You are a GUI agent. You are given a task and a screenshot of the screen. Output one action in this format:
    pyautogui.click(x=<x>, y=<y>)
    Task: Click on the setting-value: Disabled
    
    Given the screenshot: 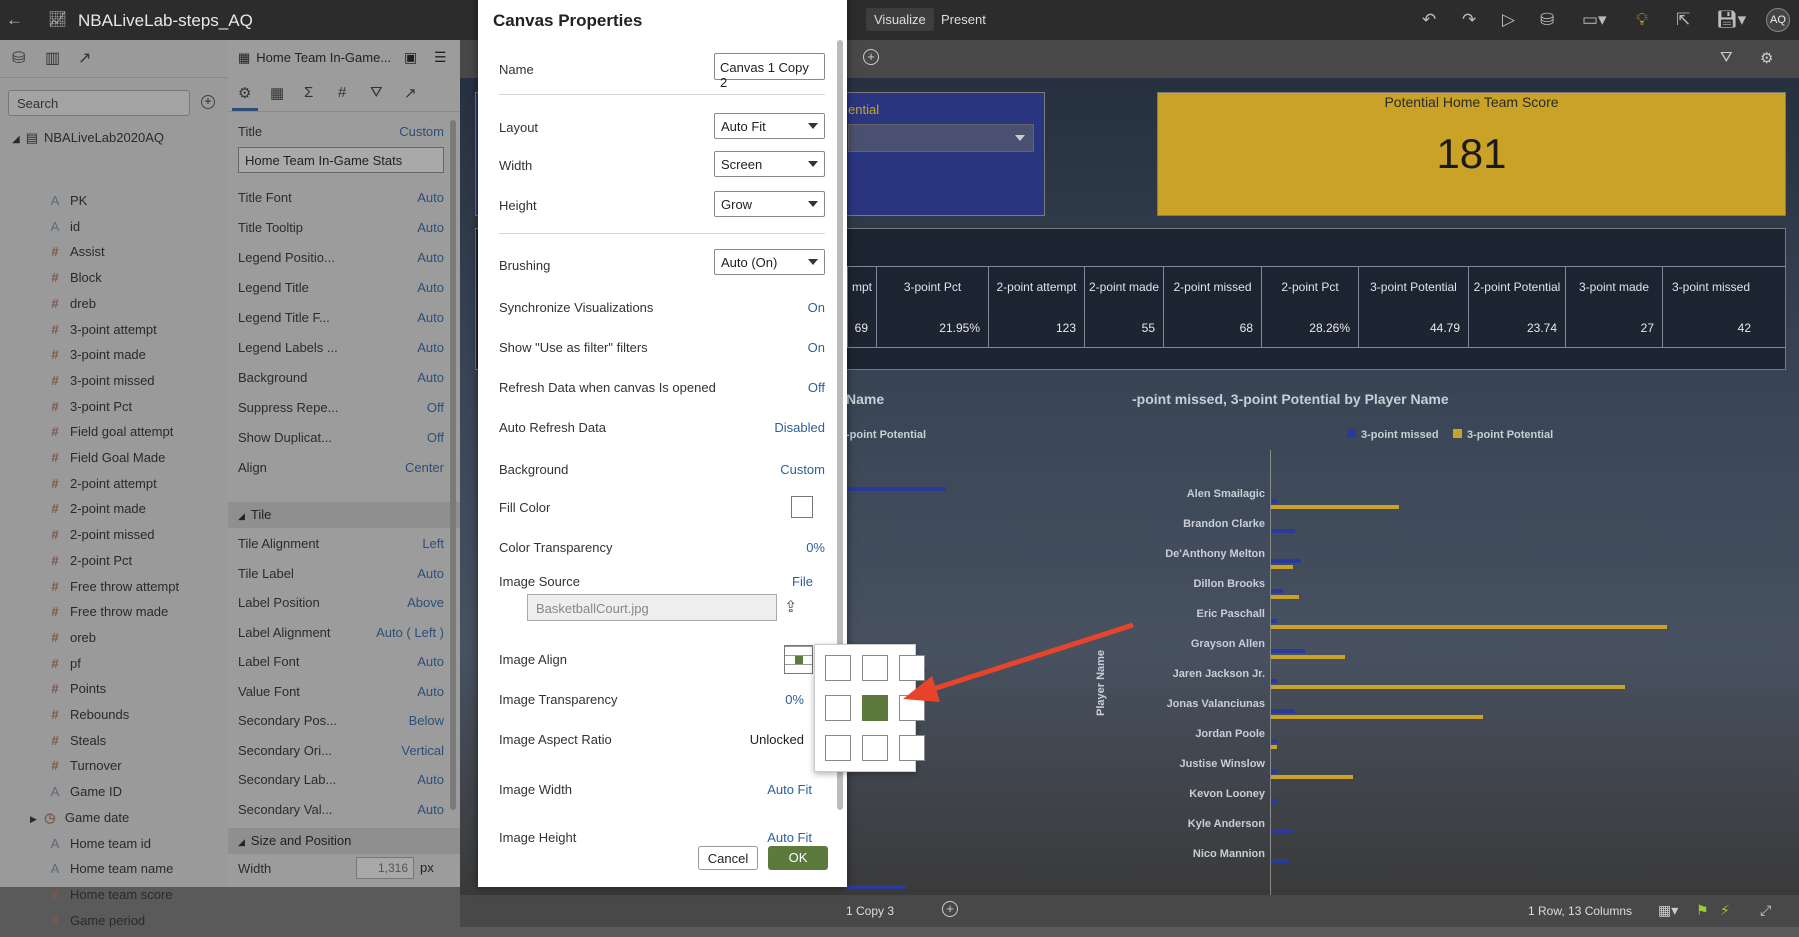 What is the action you would take?
    pyautogui.click(x=799, y=427)
    